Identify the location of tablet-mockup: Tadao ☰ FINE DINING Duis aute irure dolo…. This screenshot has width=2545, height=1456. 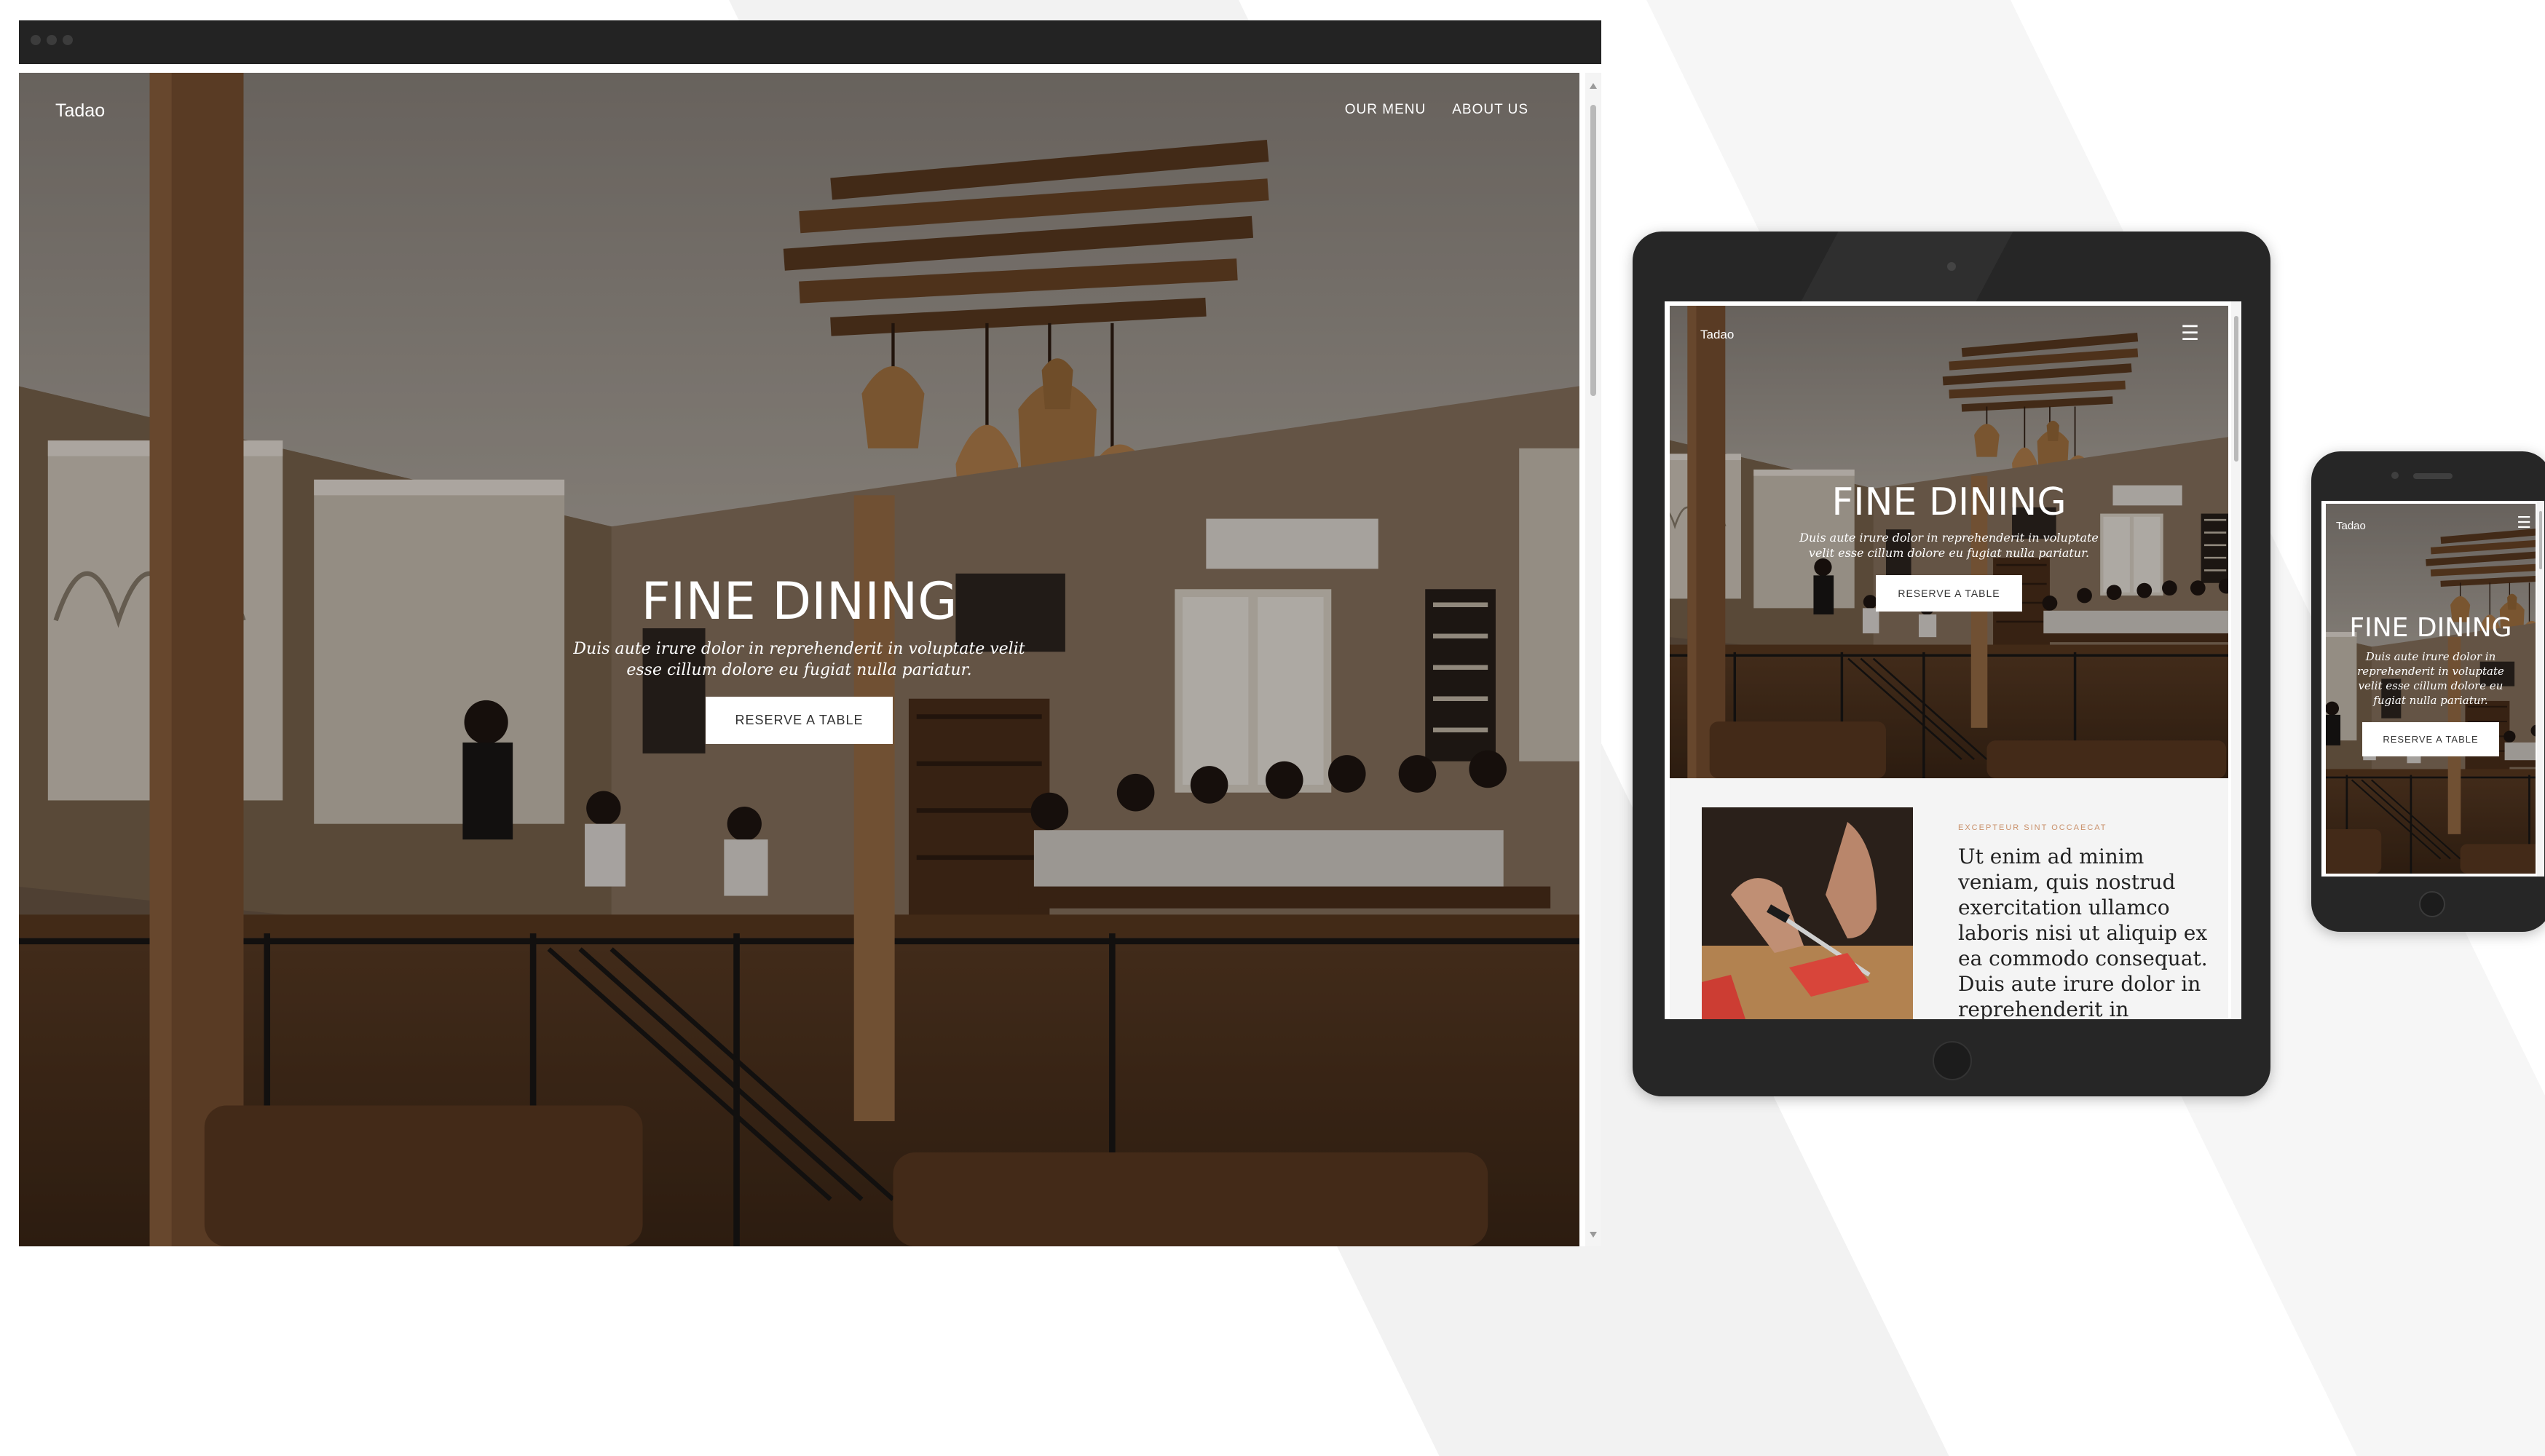
(1952, 664).